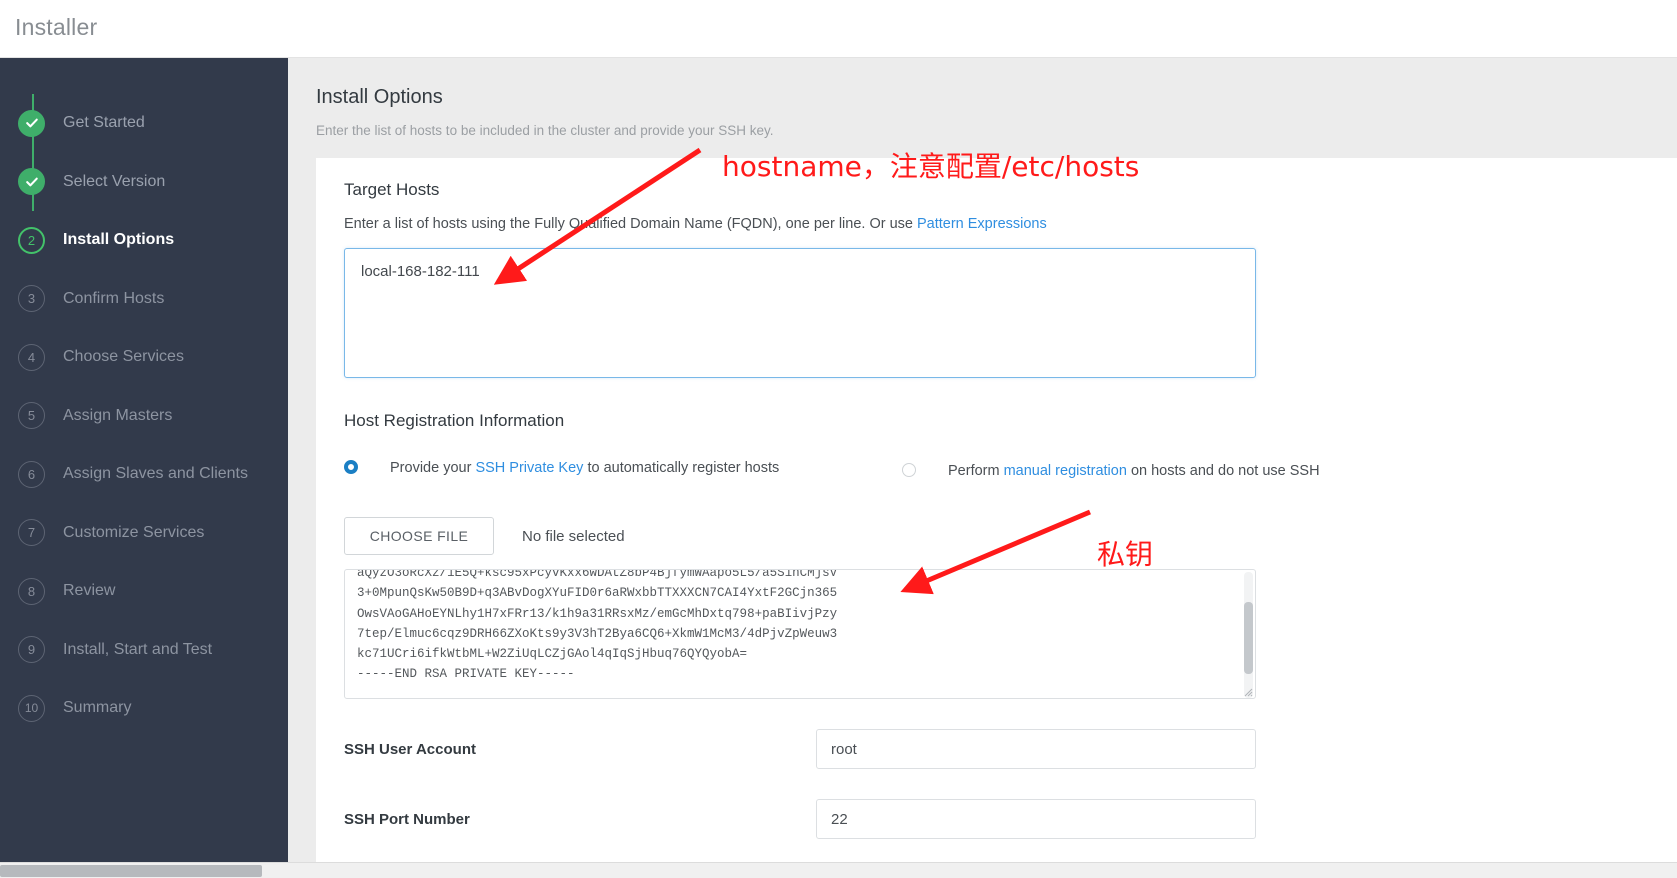 The width and height of the screenshot is (1677, 878). What do you see at coordinates (31, 708) in the screenshot?
I see `step-marker: 10` at bounding box center [31, 708].